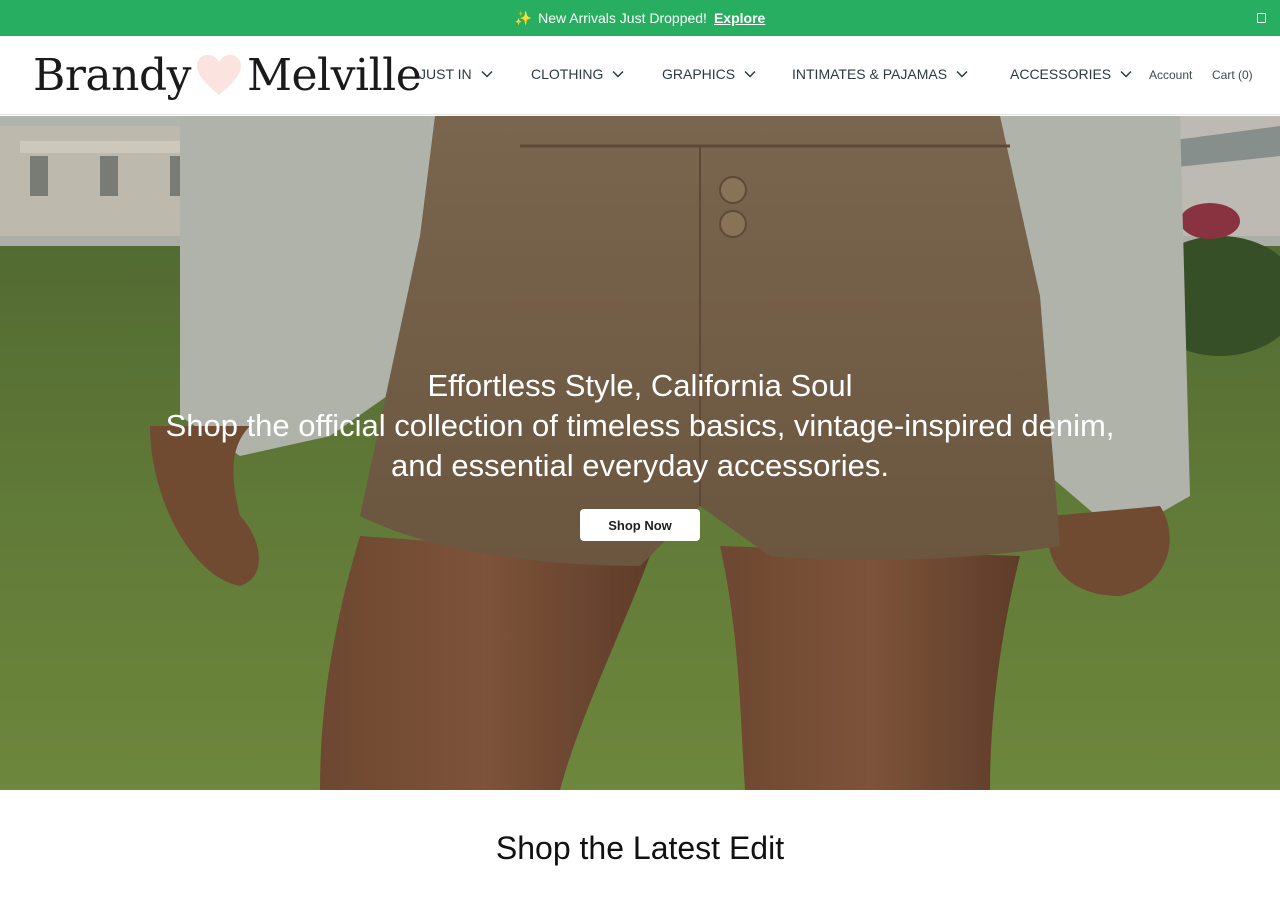  What do you see at coordinates (218, 75) in the screenshot?
I see `heart-icon` at bounding box center [218, 75].